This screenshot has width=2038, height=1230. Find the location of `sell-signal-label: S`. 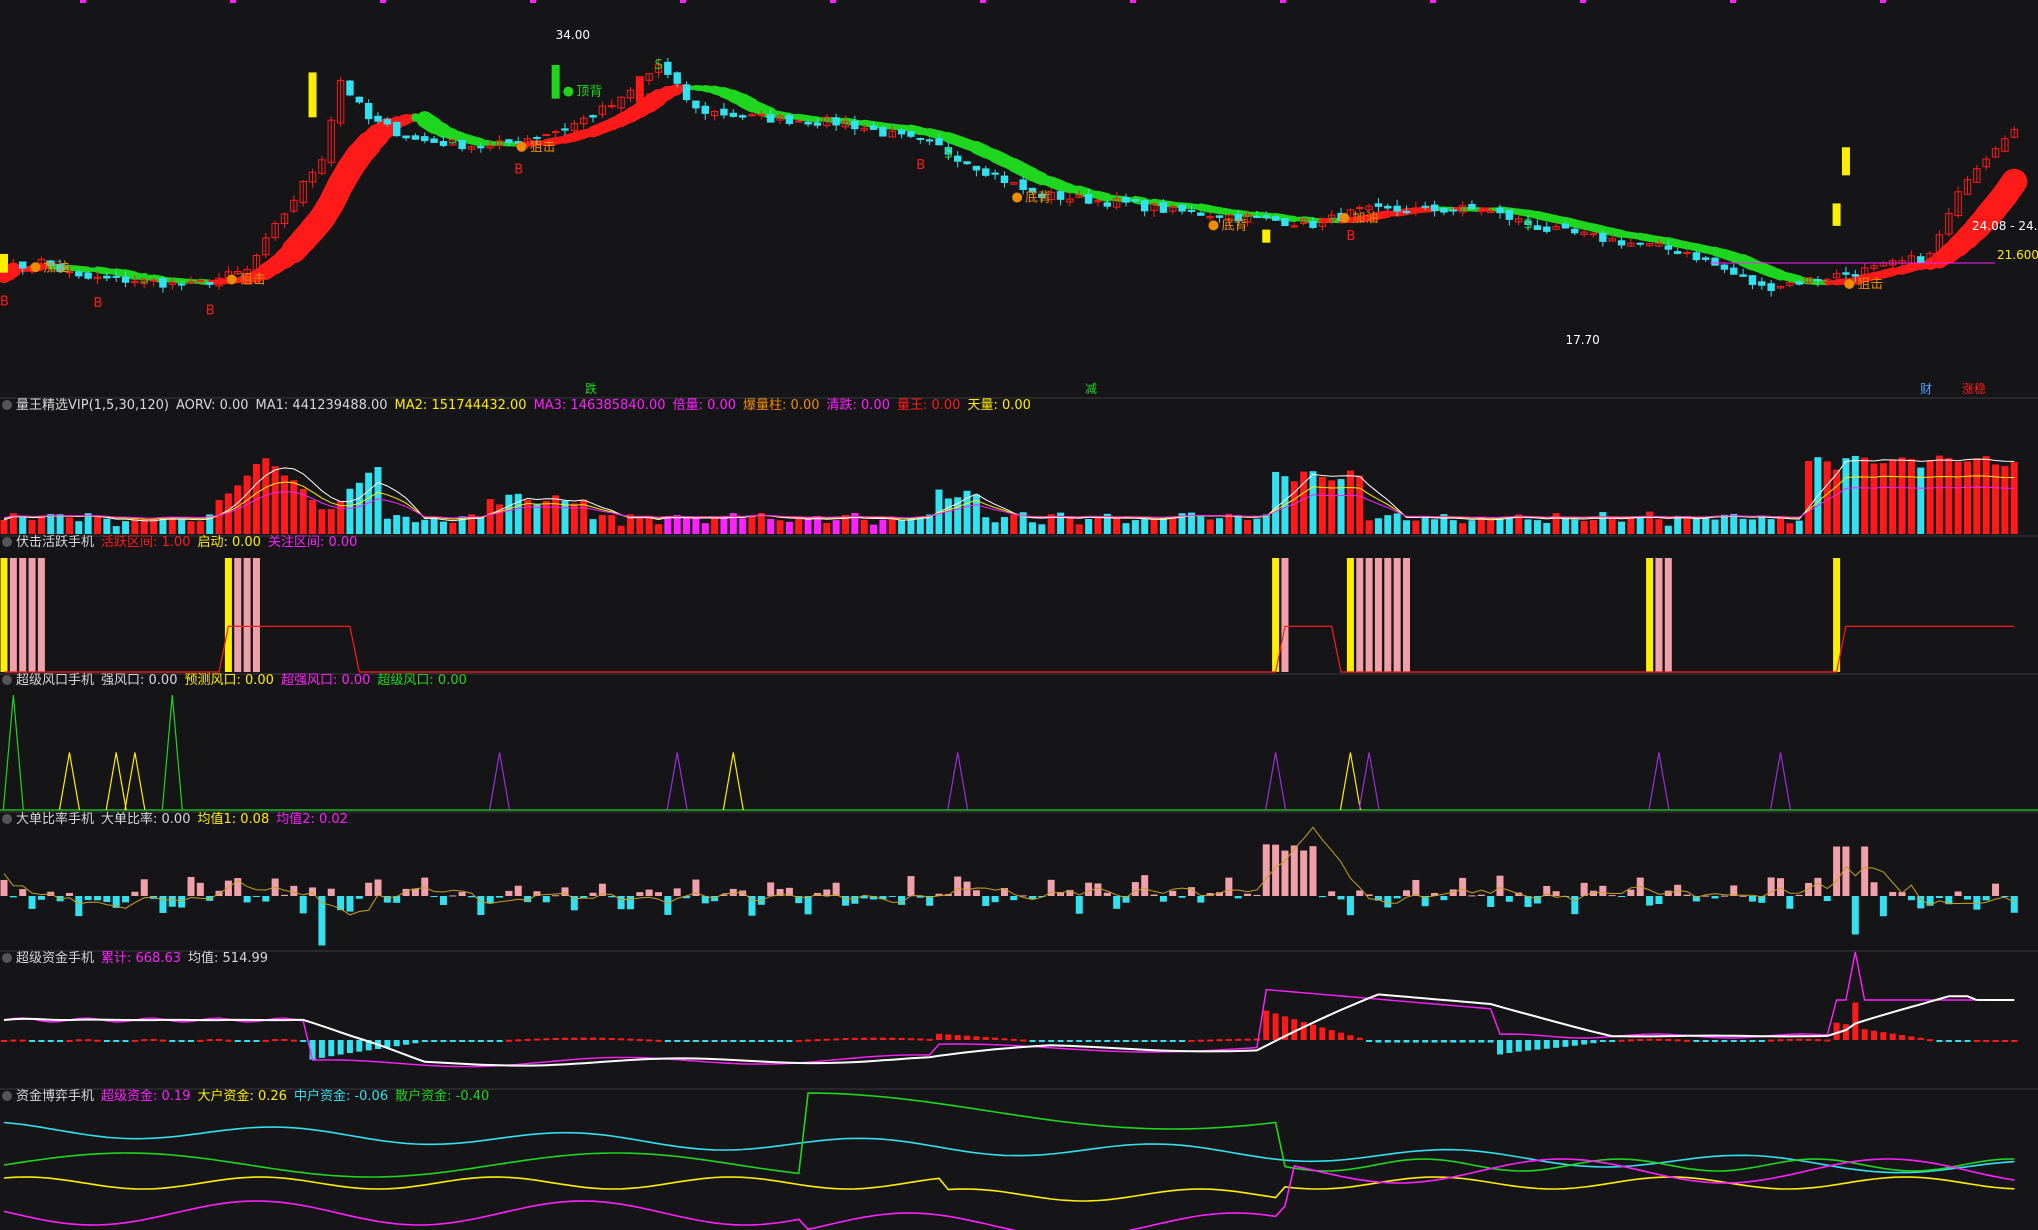

sell-signal-label: S is located at coordinates (453, 140).